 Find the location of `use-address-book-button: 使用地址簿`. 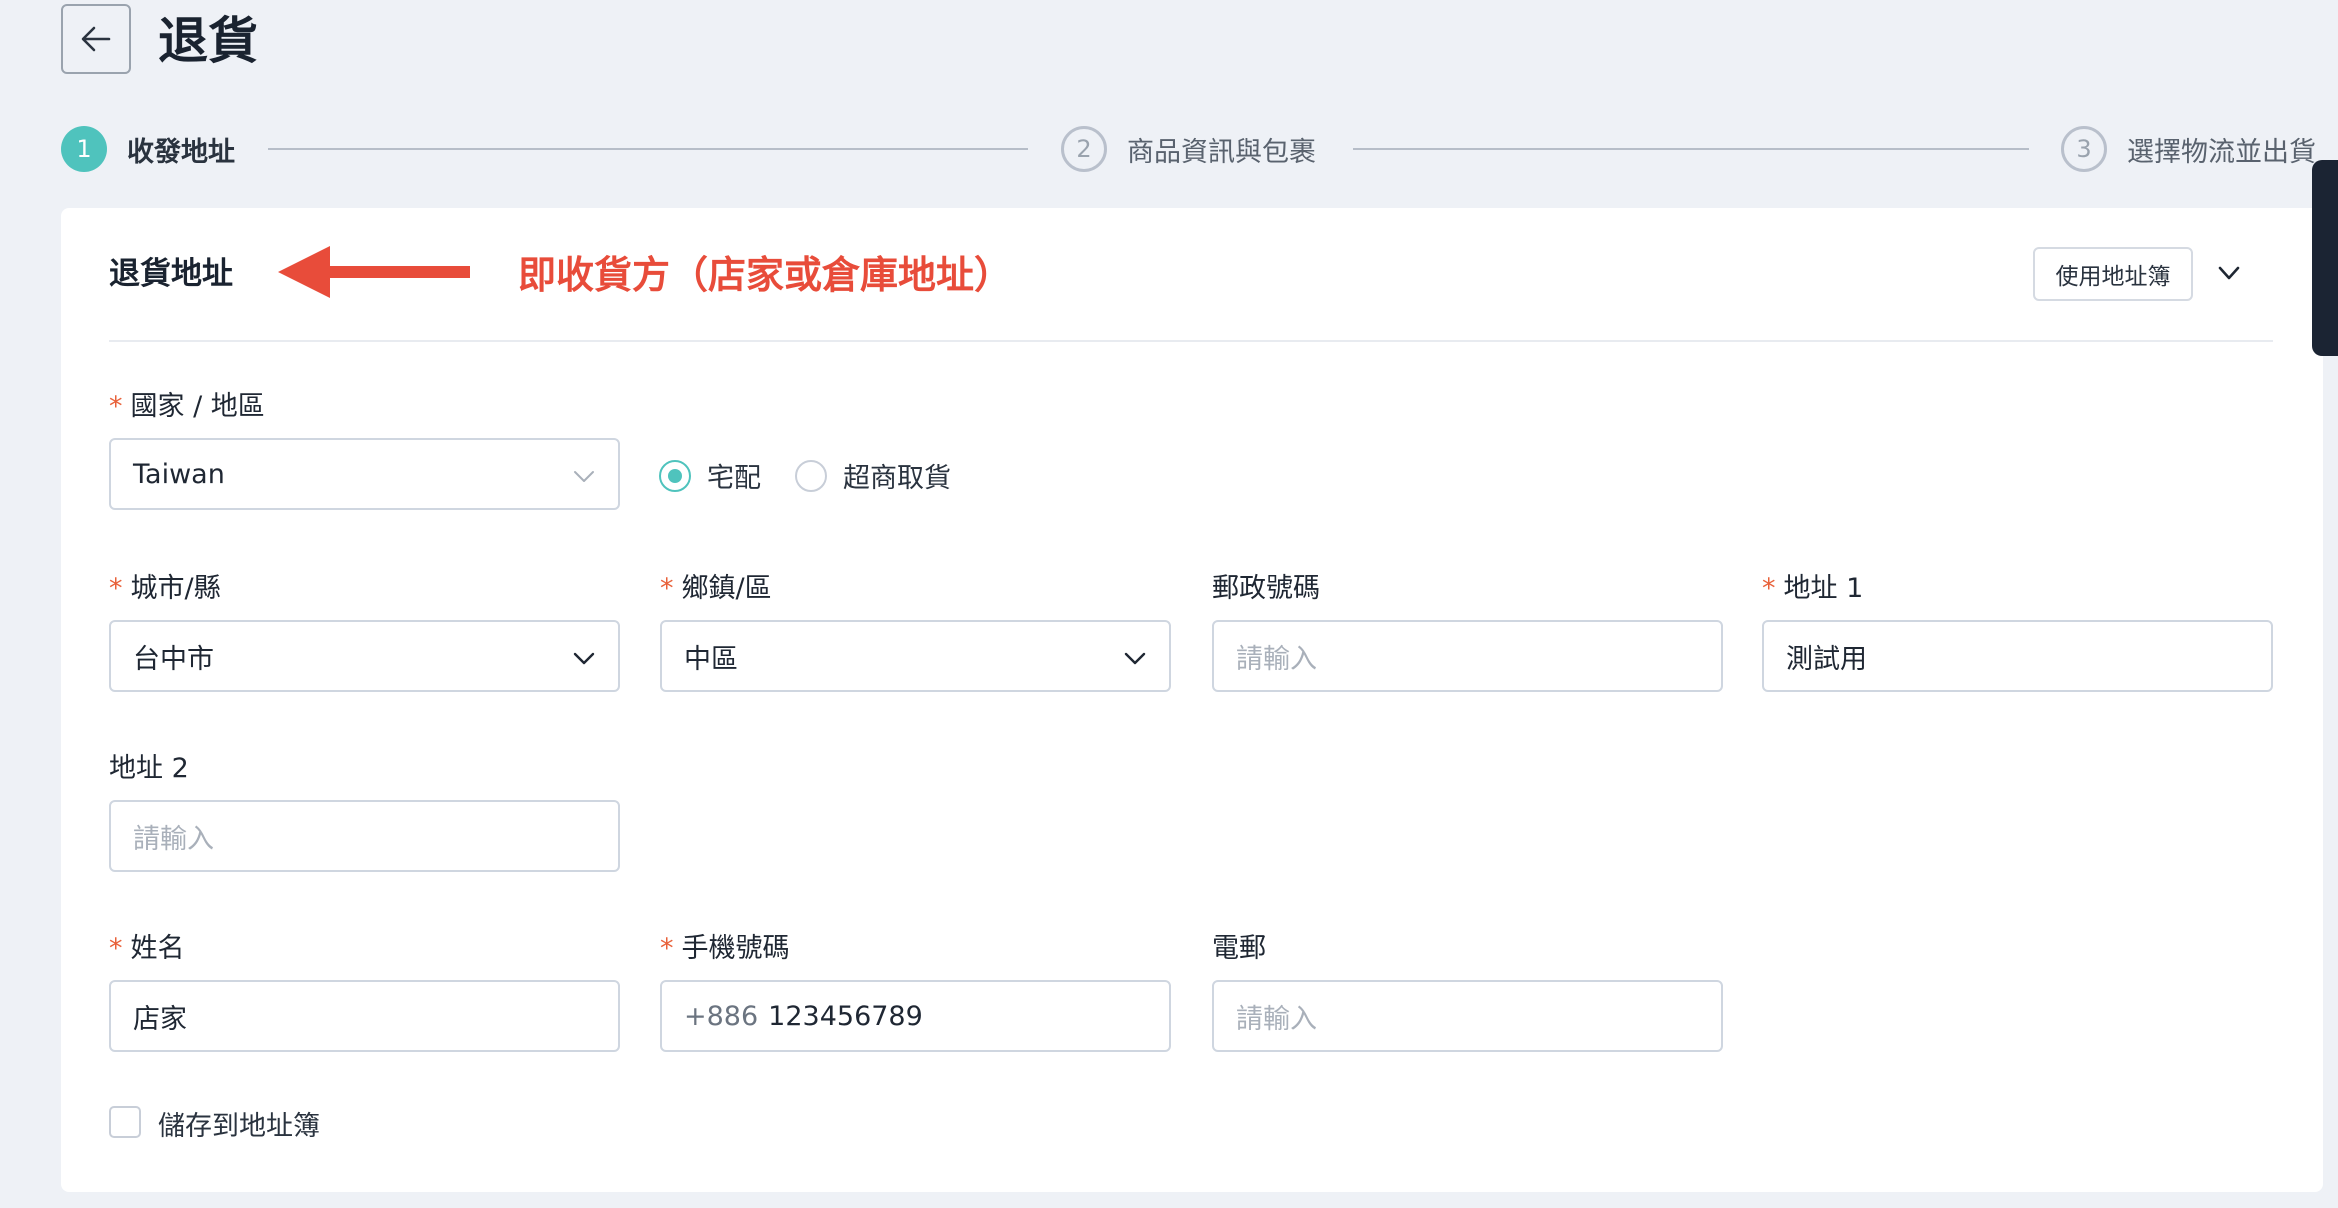

use-address-book-button: 使用地址簿 is located at coordinates (2113, 274).